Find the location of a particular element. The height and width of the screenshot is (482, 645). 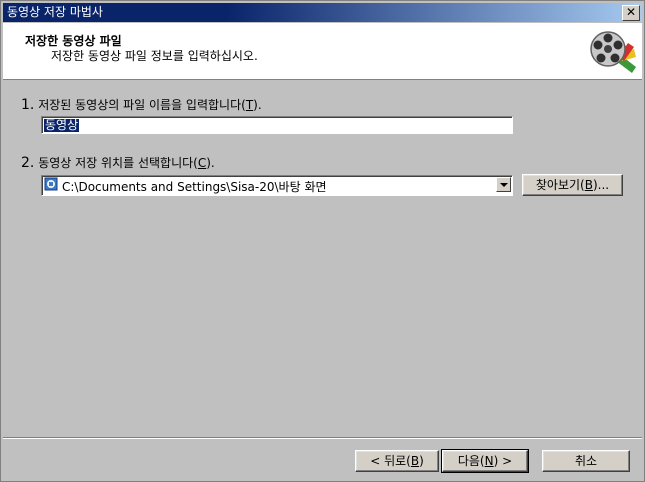

header-subtitle: 저장한 동영상 파일 정보를 입력하십시오. is located at coordinates (154, 56).